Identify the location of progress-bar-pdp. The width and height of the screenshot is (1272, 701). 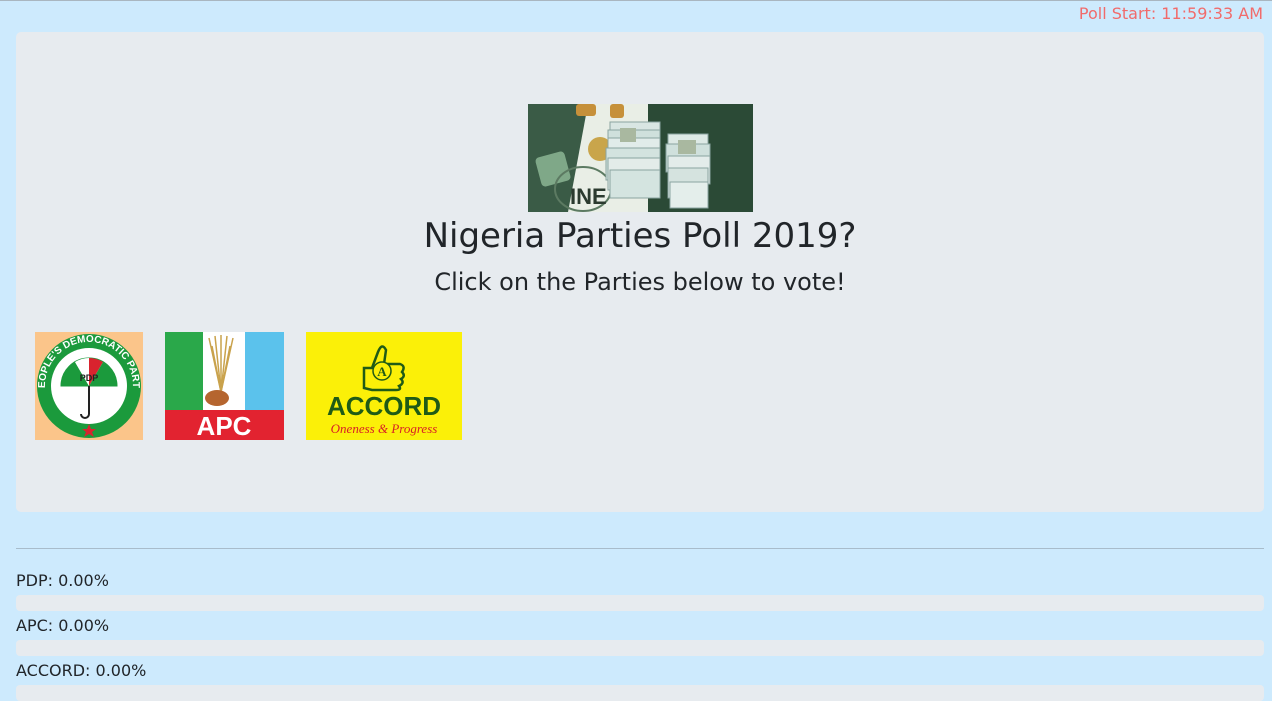
(640, 603).